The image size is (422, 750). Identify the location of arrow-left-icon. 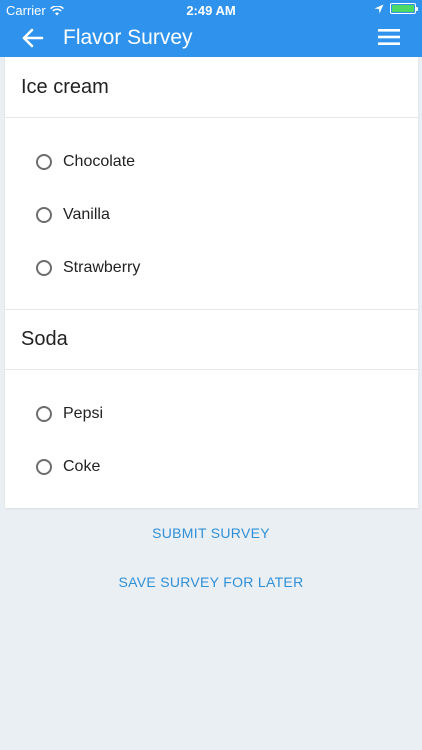
(33, 38).